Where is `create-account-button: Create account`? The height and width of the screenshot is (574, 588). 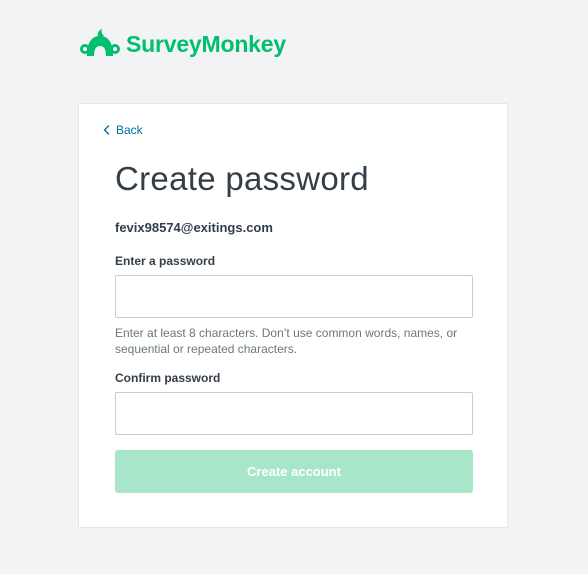 create-account-button: Create account is located at coordinates (294, 471).